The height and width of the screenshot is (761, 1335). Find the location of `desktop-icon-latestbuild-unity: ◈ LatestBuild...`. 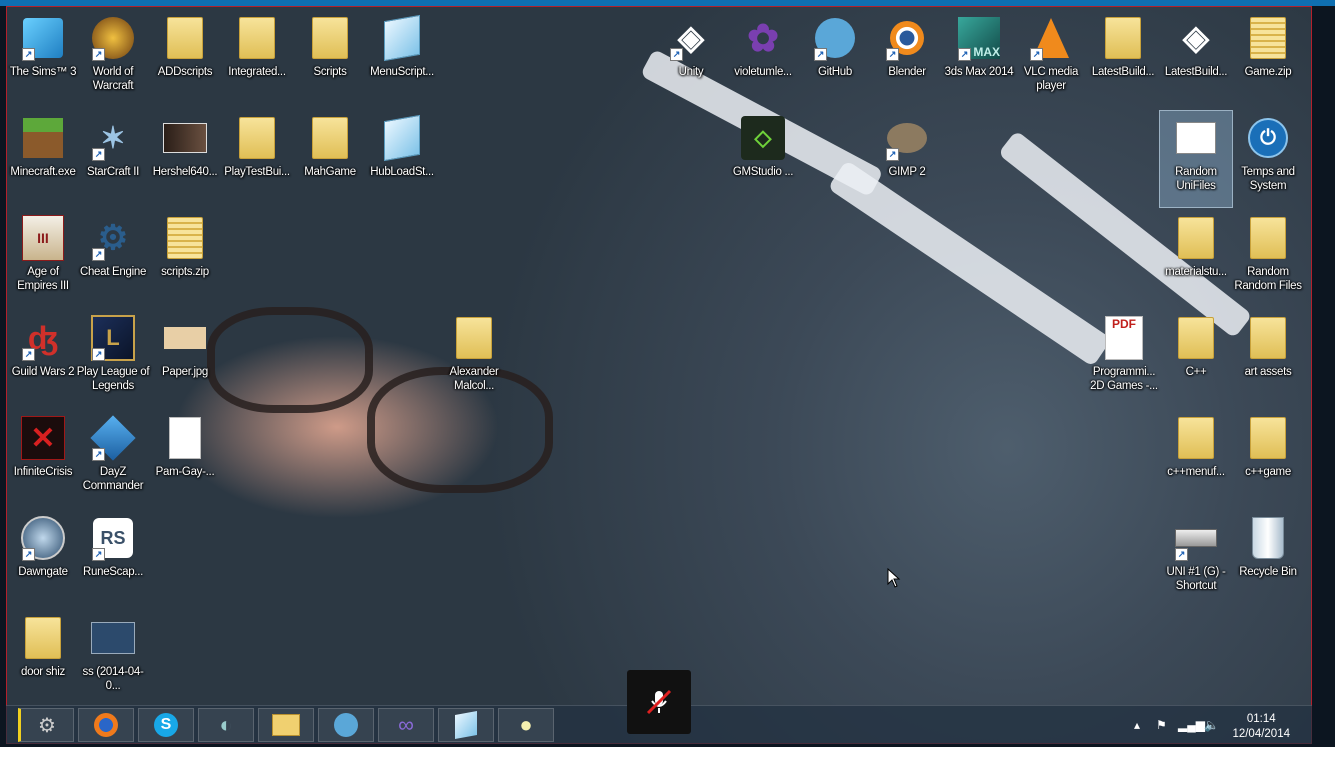

desktop-icon-latestbuild-unity: ◈ LatestBuild... is located at coordinates (1196, 59).